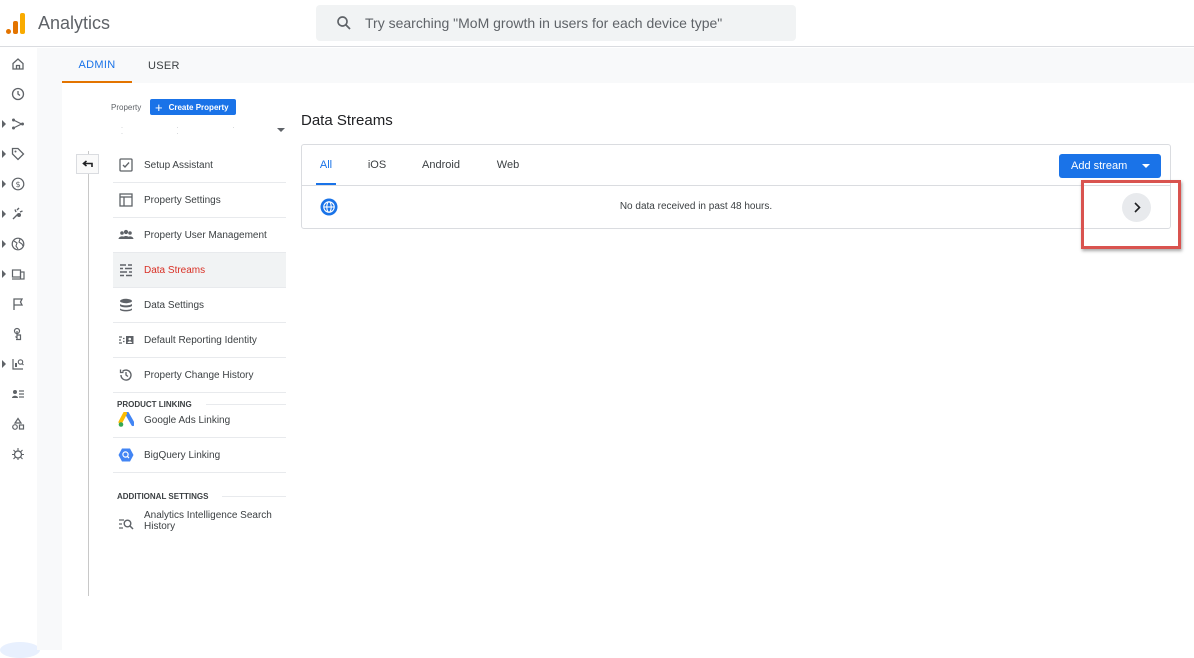  I want to click on create-property-label: Create Property, so click(198, 107).